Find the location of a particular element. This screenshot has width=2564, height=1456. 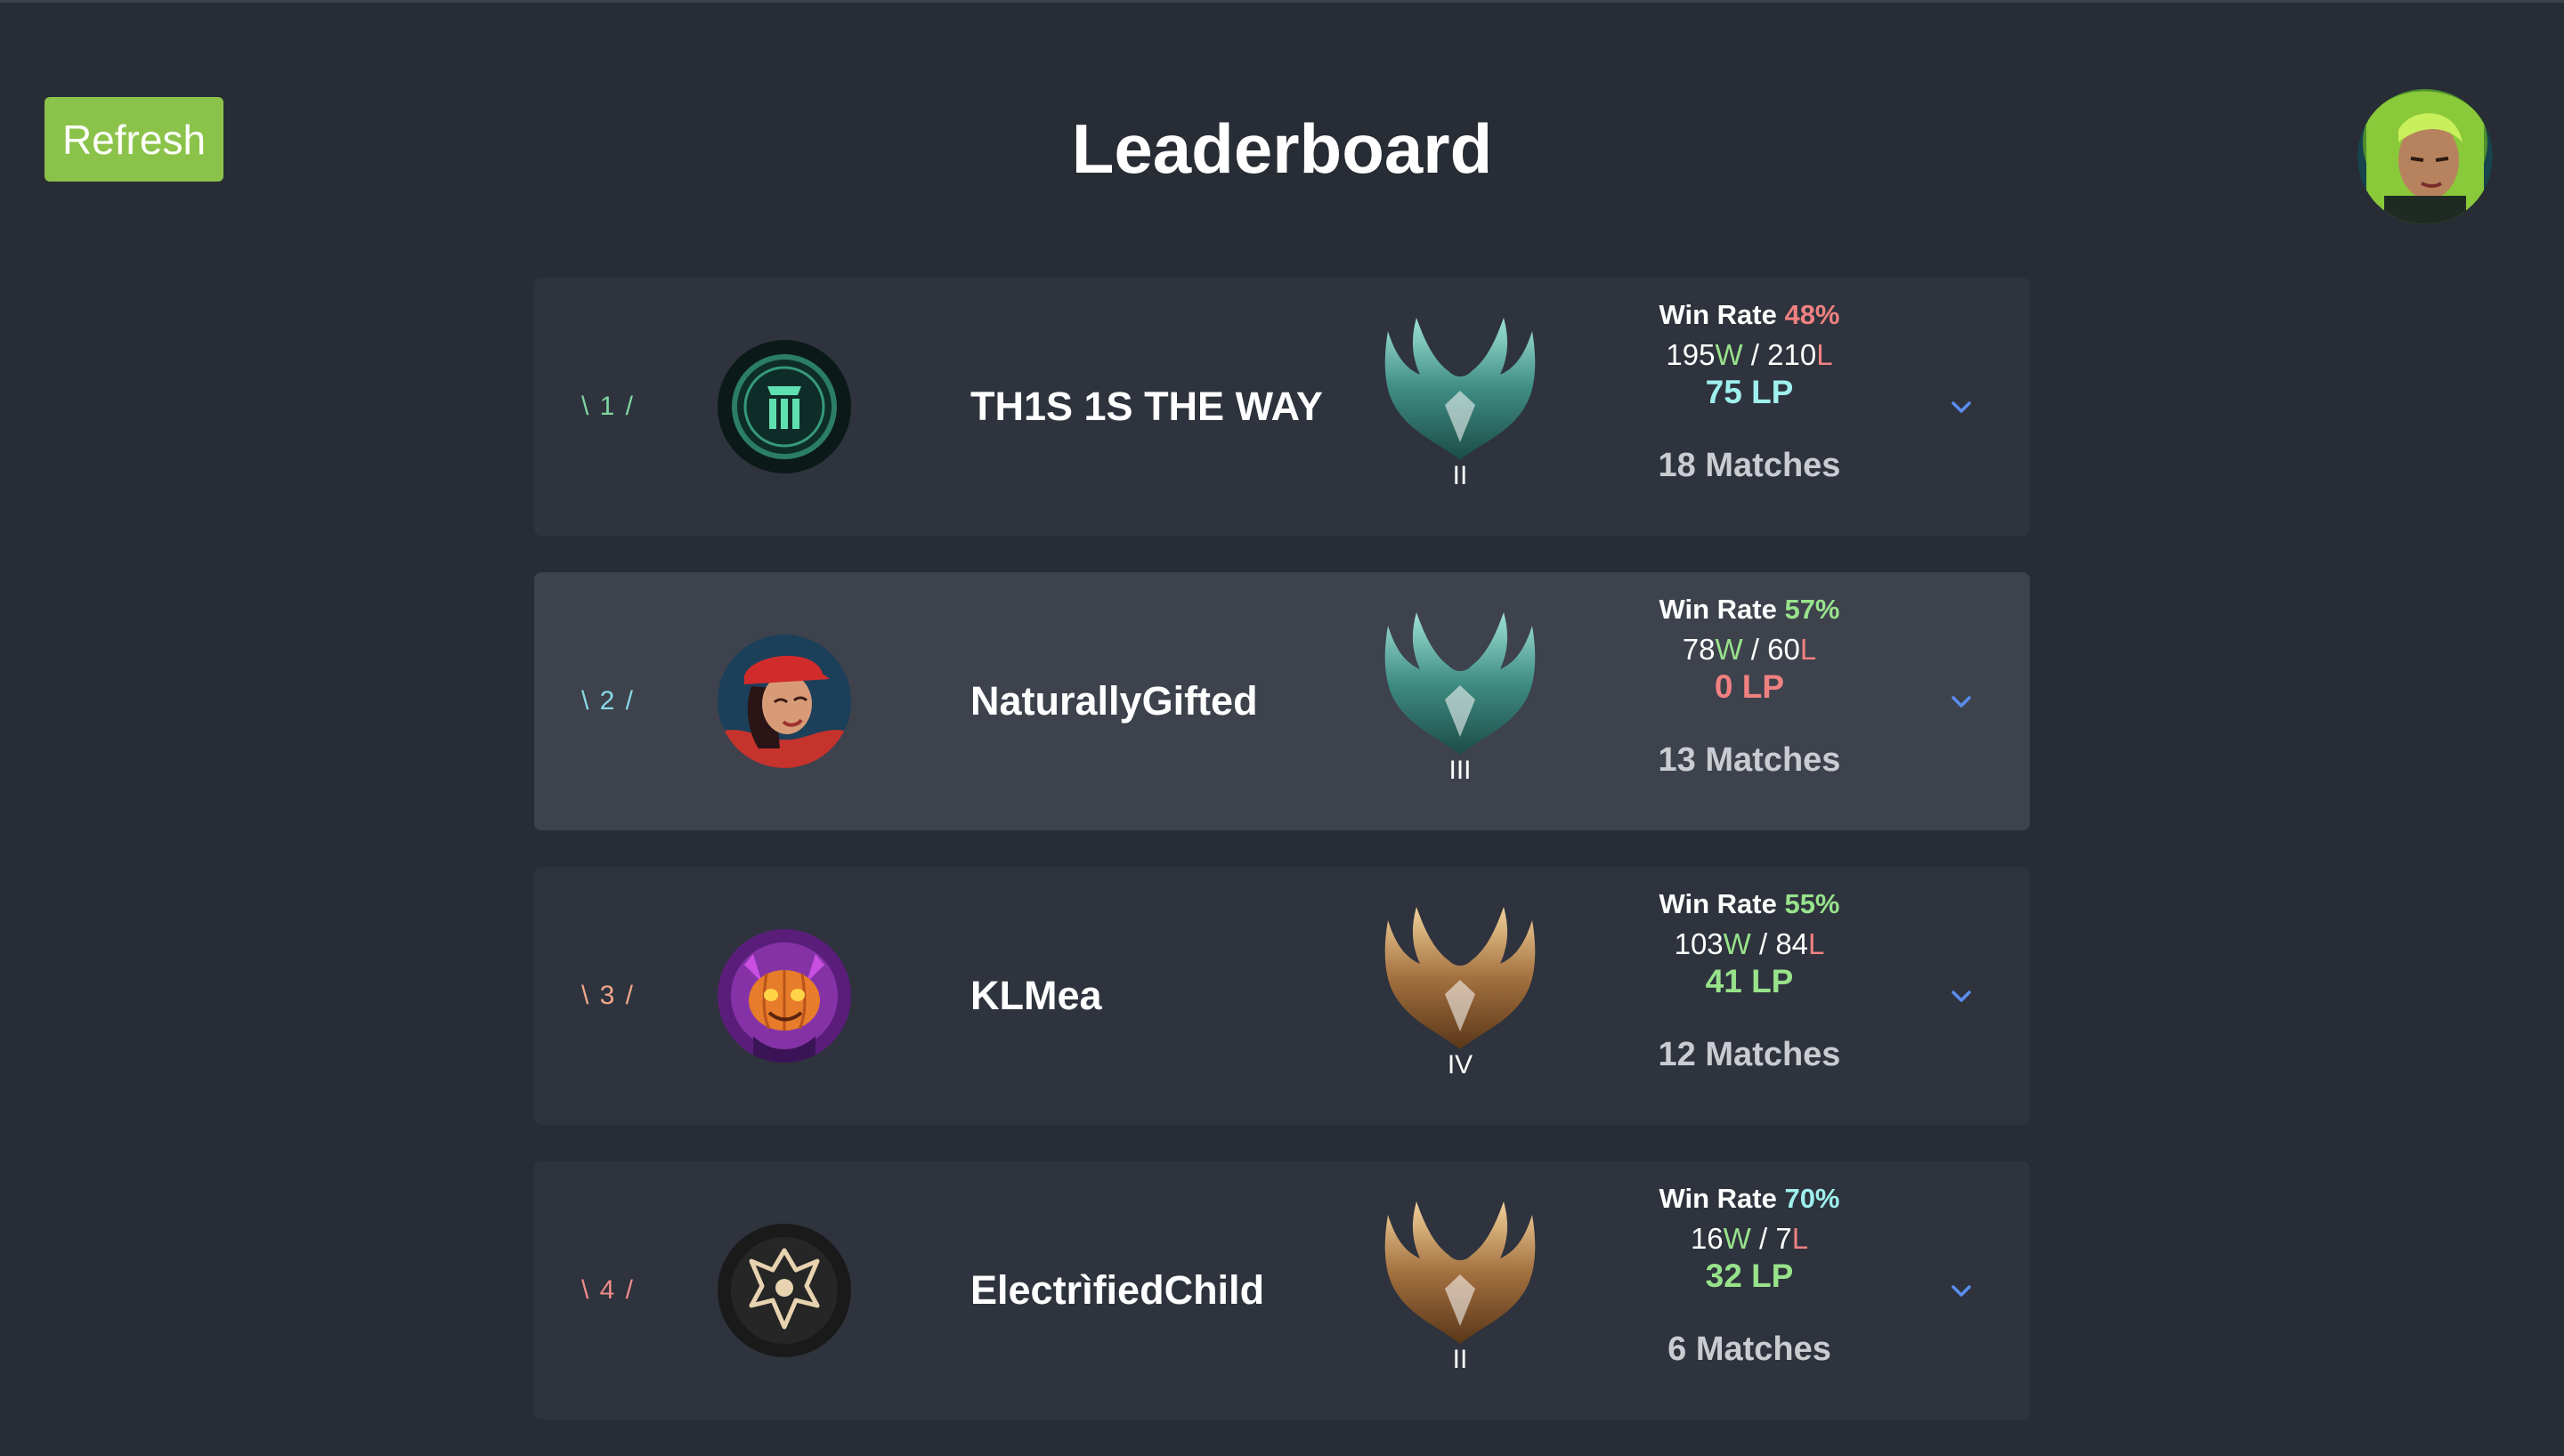

win-rate: Win Rate 55% is located at coordinates (1749, 903).